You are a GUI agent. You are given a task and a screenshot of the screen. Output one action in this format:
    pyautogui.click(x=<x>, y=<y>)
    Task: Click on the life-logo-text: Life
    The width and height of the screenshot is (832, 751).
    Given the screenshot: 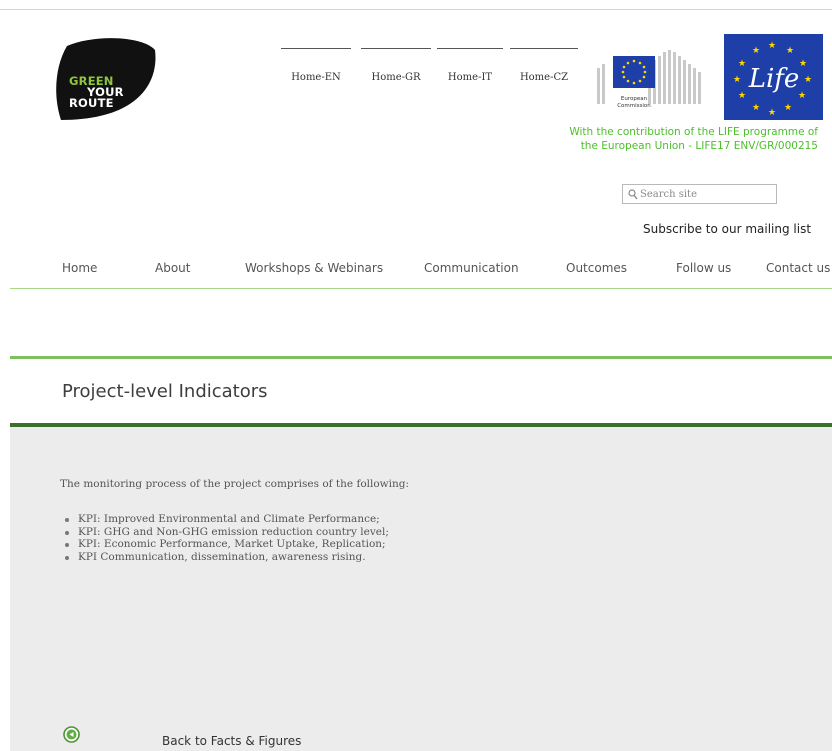 What is the action you would take?
    pyautogui.click(x=774, y=79)
    